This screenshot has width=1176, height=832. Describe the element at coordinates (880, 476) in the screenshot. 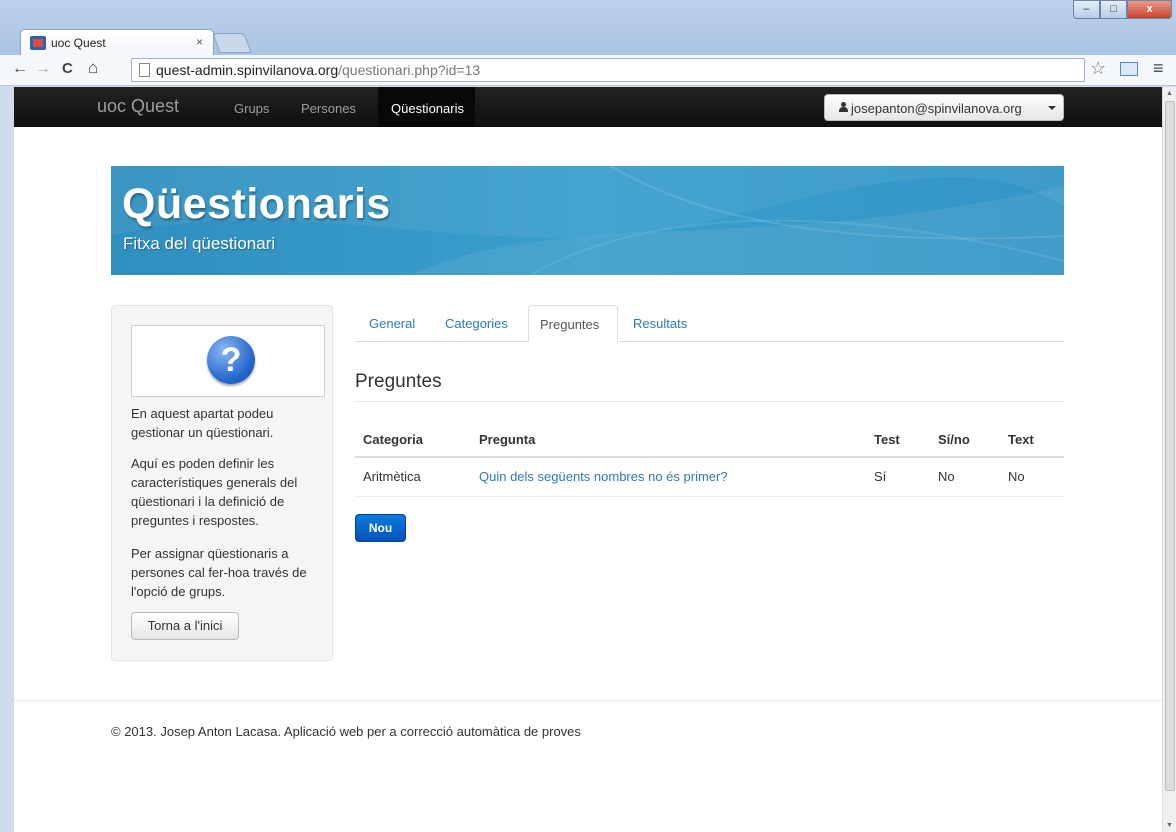

I see `table-cell-test: Sí` at that location.